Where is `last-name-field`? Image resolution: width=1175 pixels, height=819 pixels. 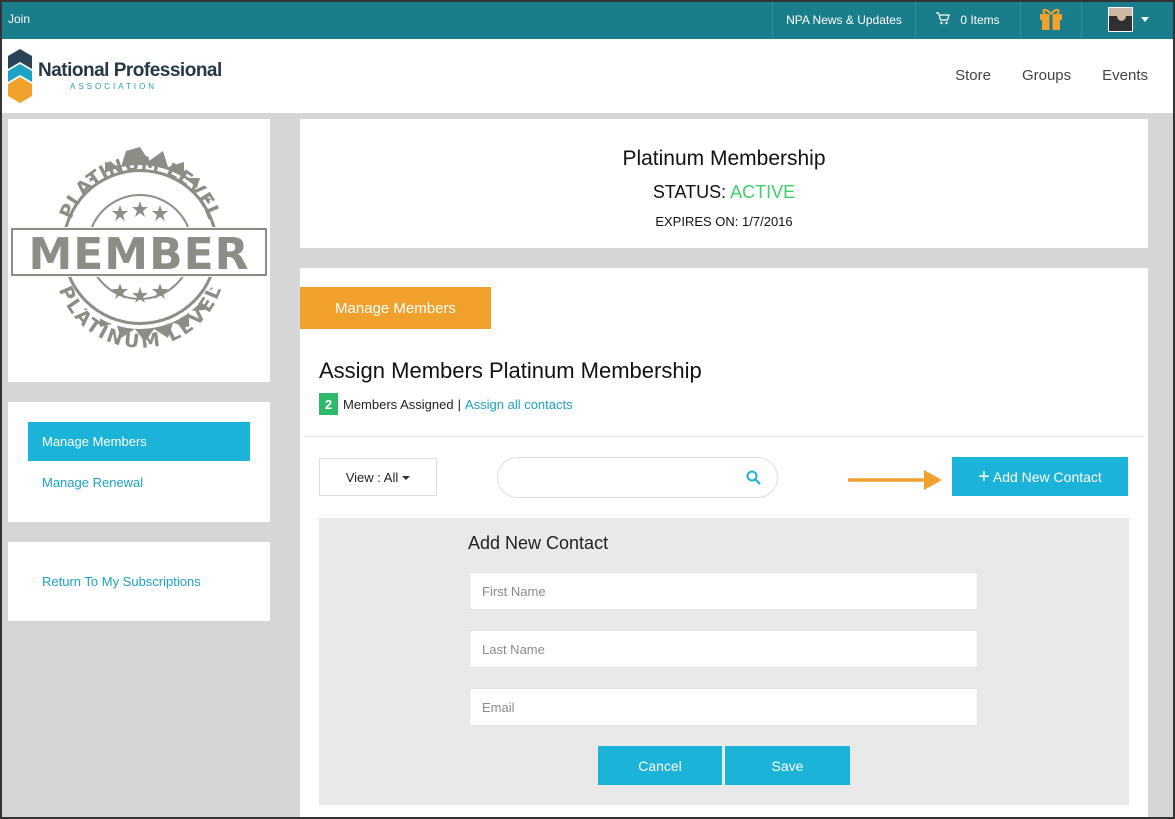
last-name-field is located at coordinates (723, 649).